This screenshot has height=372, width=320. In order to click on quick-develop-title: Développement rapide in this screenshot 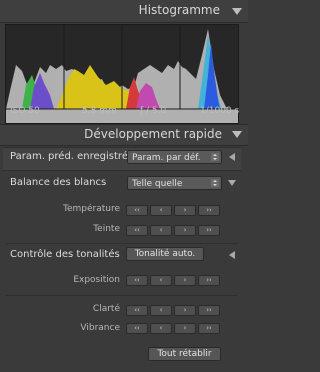, I will do `click(153, 134)`.